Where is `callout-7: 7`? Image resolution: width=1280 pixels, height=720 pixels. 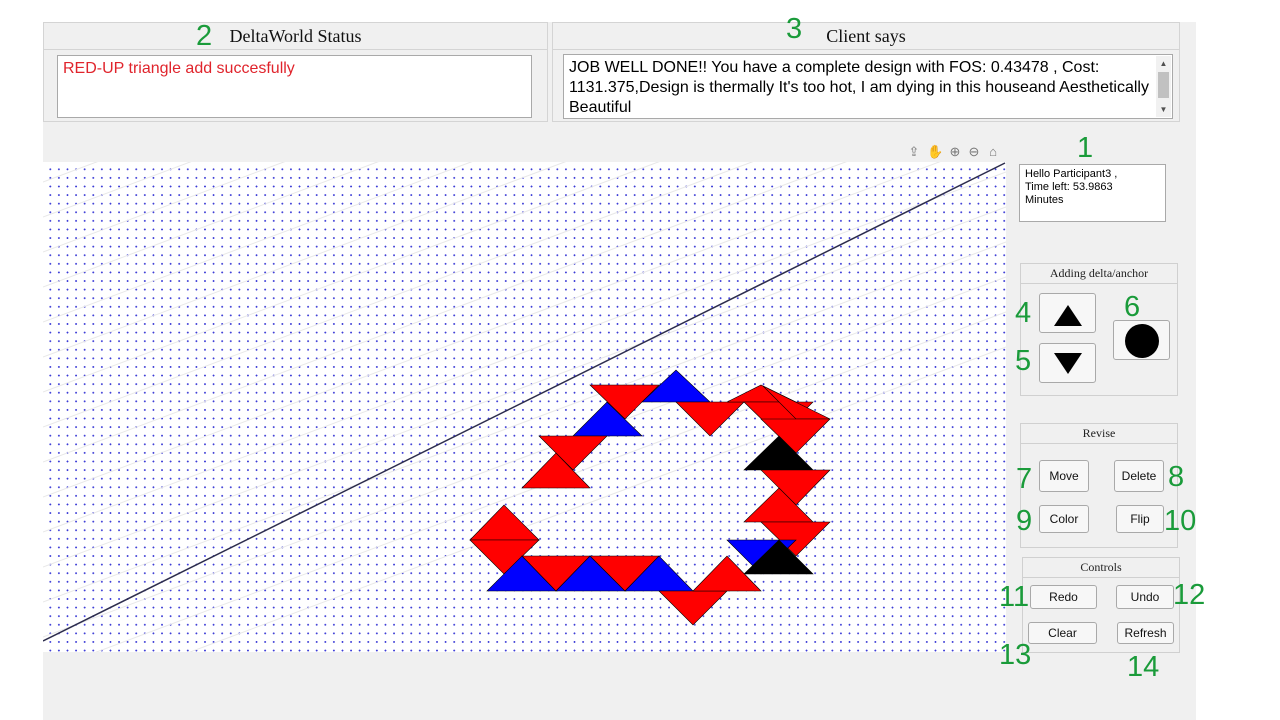 callout-7: 7 is located at coordinates (1024, 479).